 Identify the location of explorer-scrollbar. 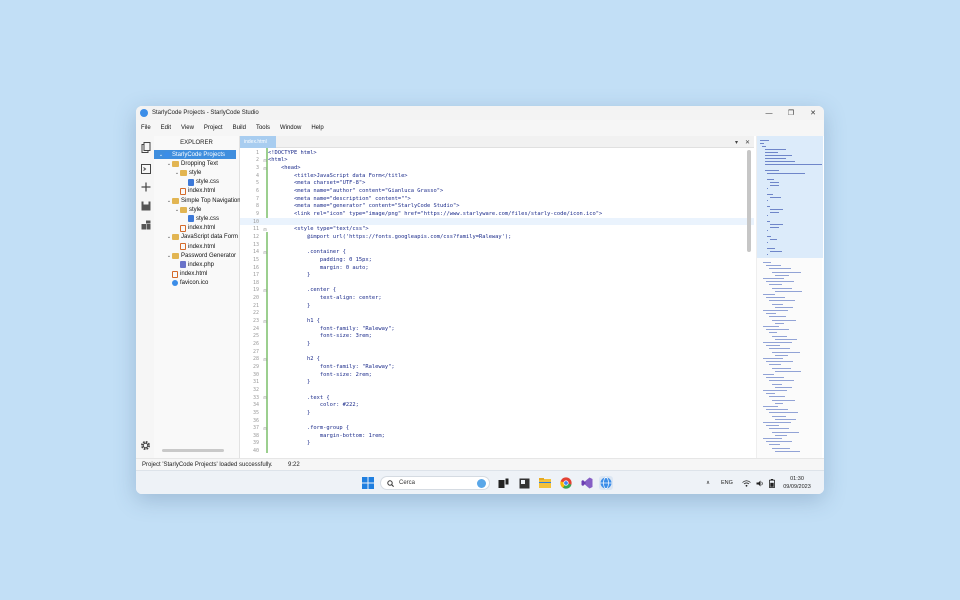
(193, 450).